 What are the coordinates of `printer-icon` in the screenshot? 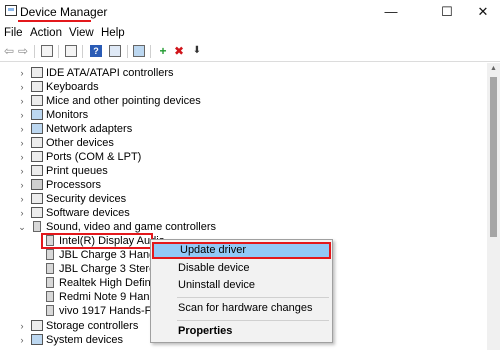 It's located at (37, 170).